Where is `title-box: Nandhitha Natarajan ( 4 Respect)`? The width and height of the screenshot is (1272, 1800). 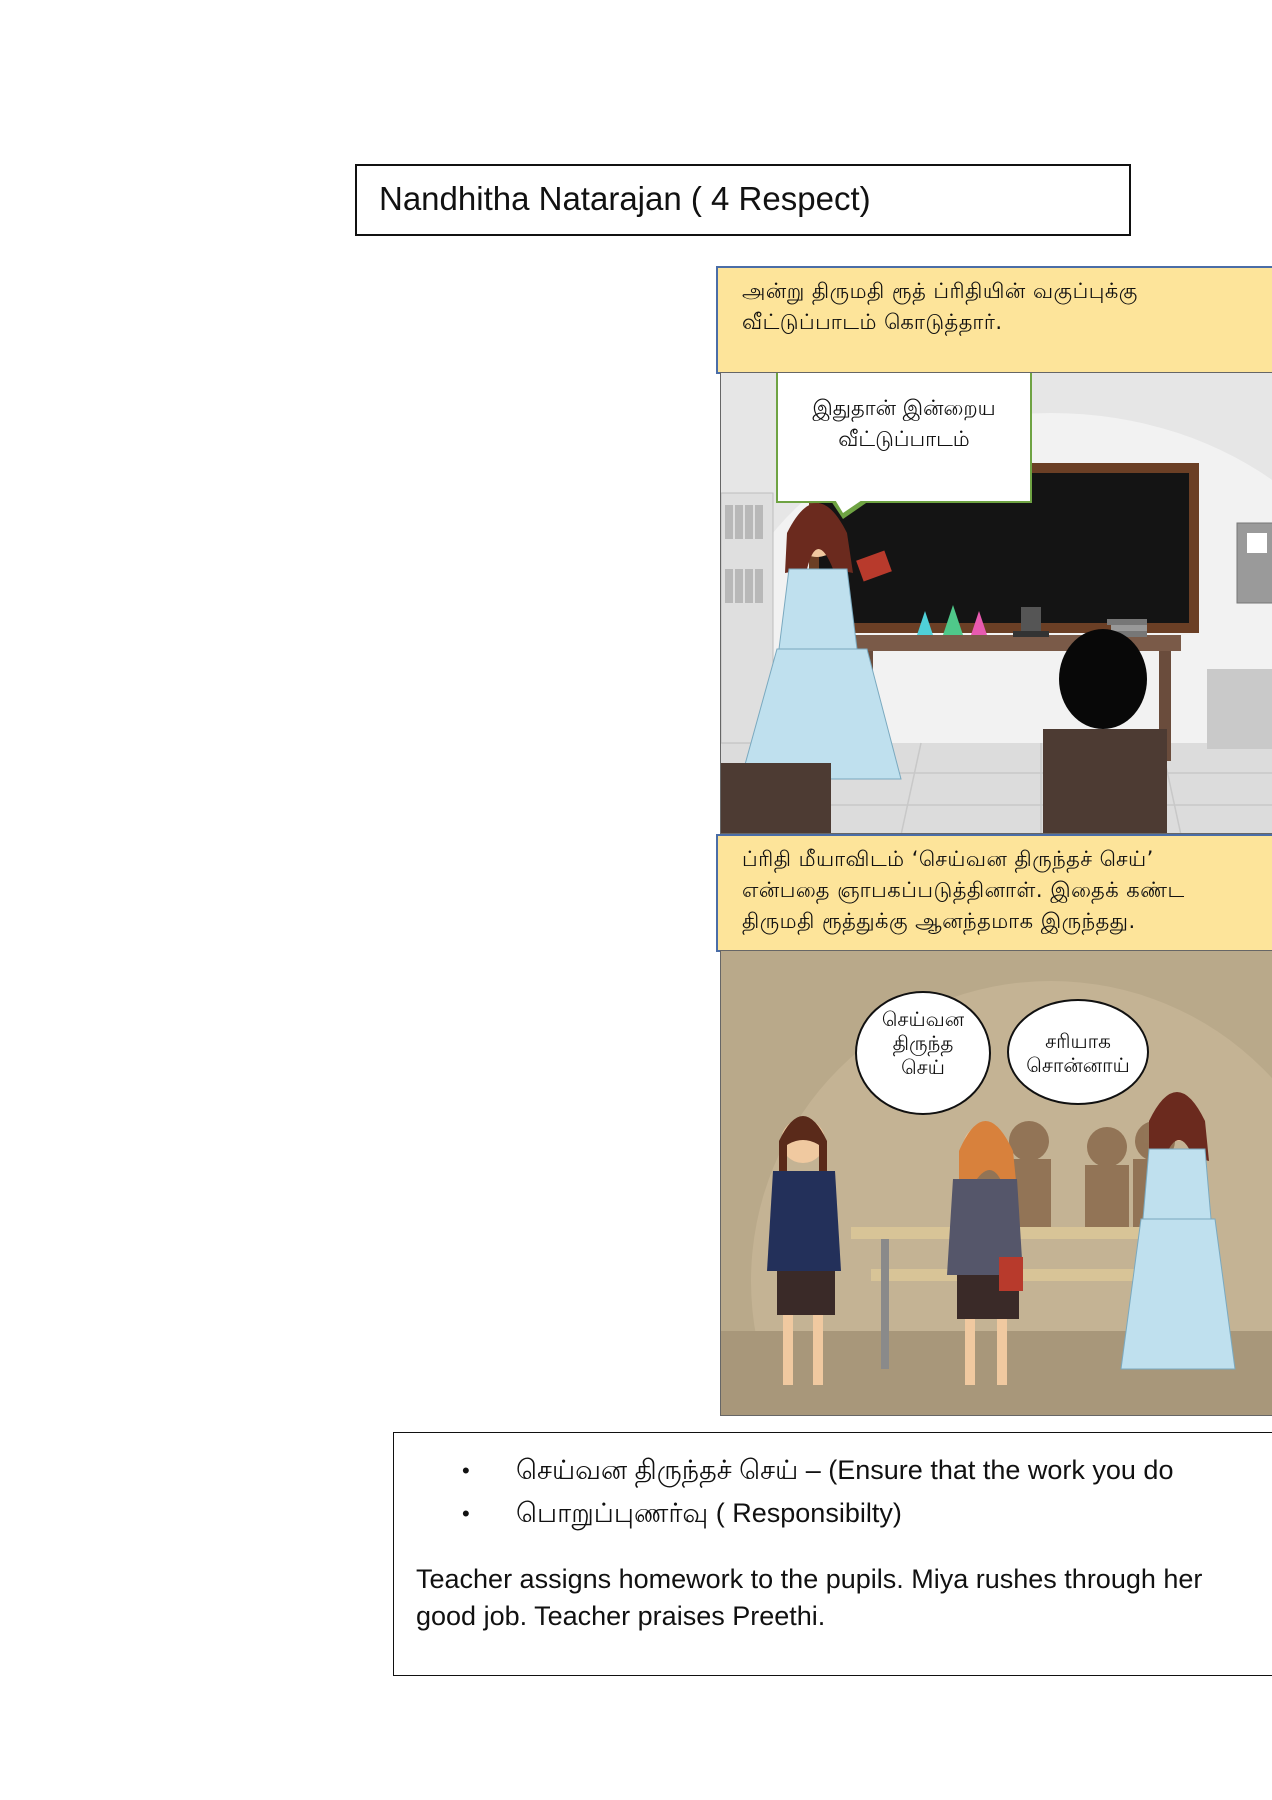
title-box: Nandhitha Natarajan ( 4 Respect) is located at coordinates (743, 200).